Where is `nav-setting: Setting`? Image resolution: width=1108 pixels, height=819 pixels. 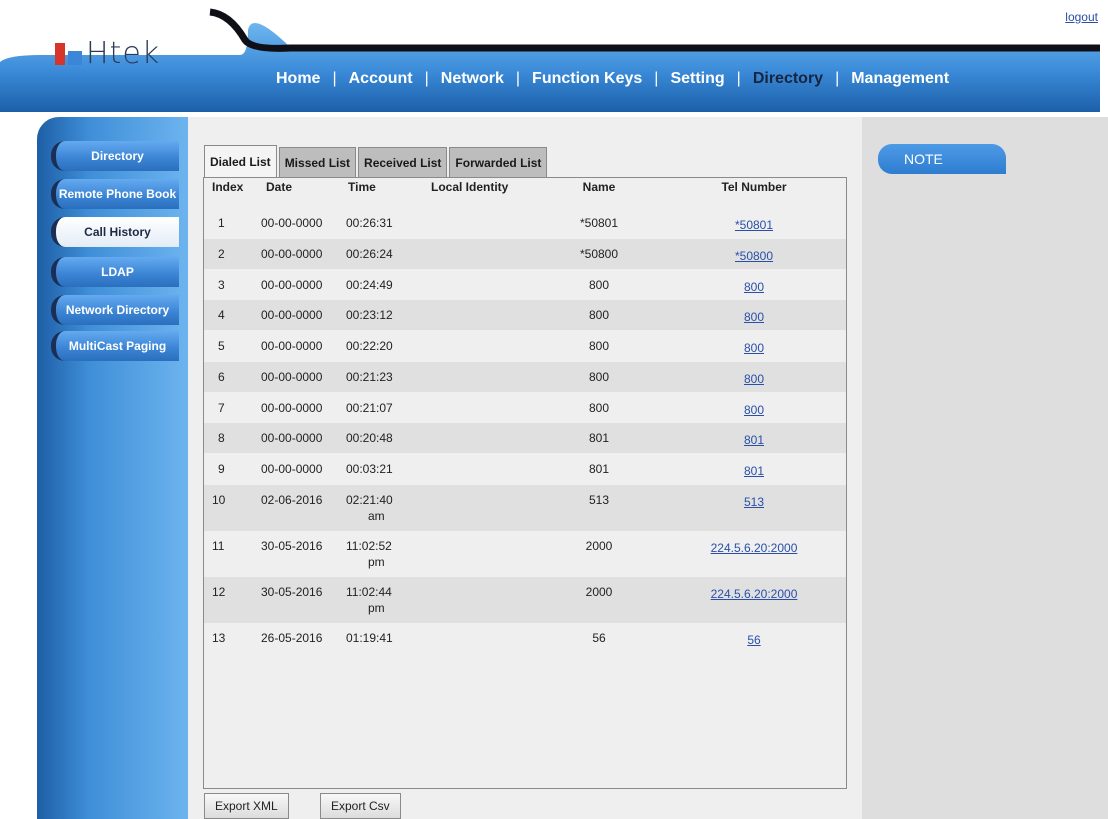 nav-setting: Setting is located at coordinates (697, 79).